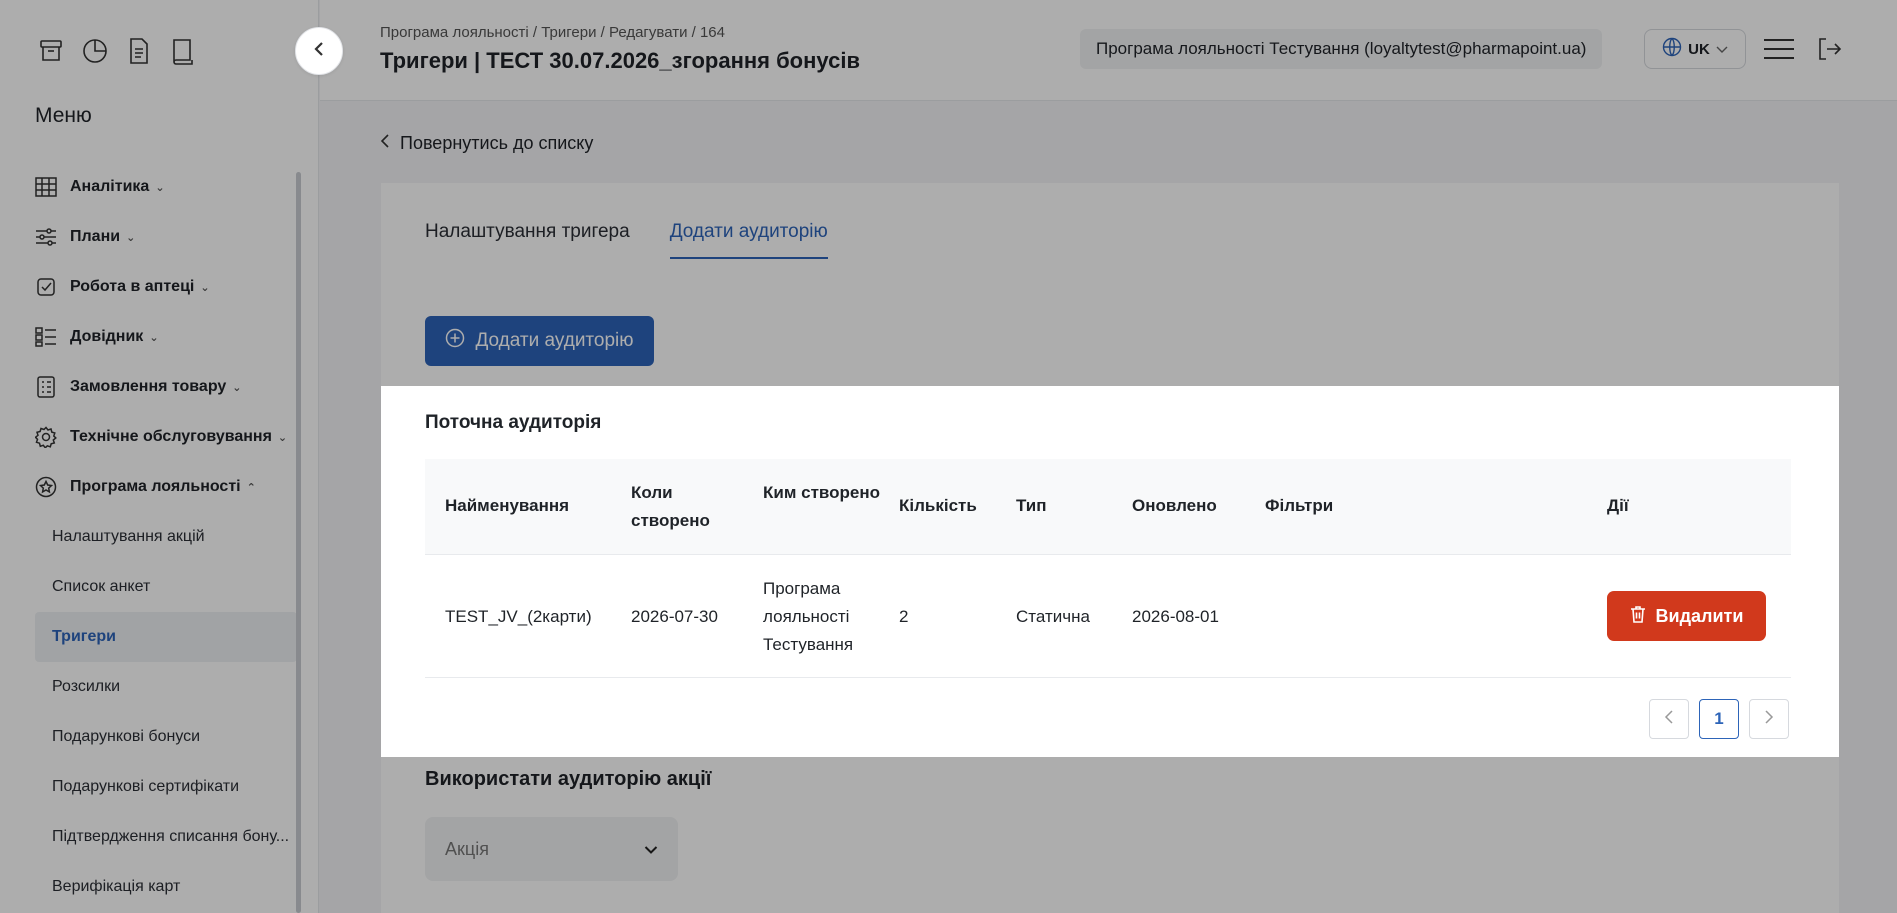 Image resolution: width=1897 pixels, height=913 pixels. What do you see at coordinates (1699, 615) in the screenshot?
I see `delete-label: Видалити` at bounding box center [1699, 615].